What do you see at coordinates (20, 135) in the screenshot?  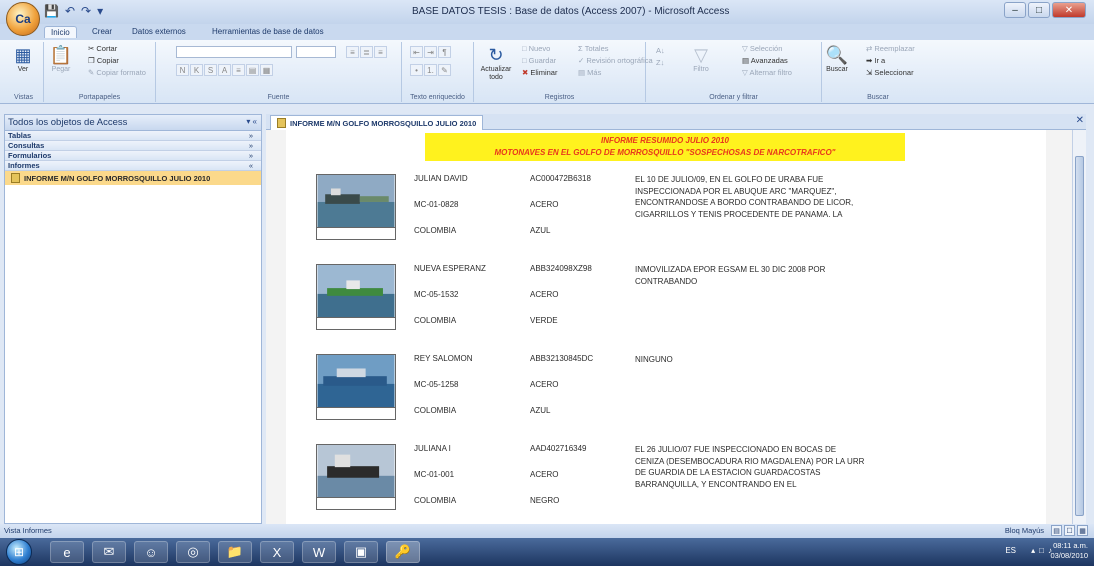 I see `nav-category-label: Tablas` at bounding box center [20, 135].